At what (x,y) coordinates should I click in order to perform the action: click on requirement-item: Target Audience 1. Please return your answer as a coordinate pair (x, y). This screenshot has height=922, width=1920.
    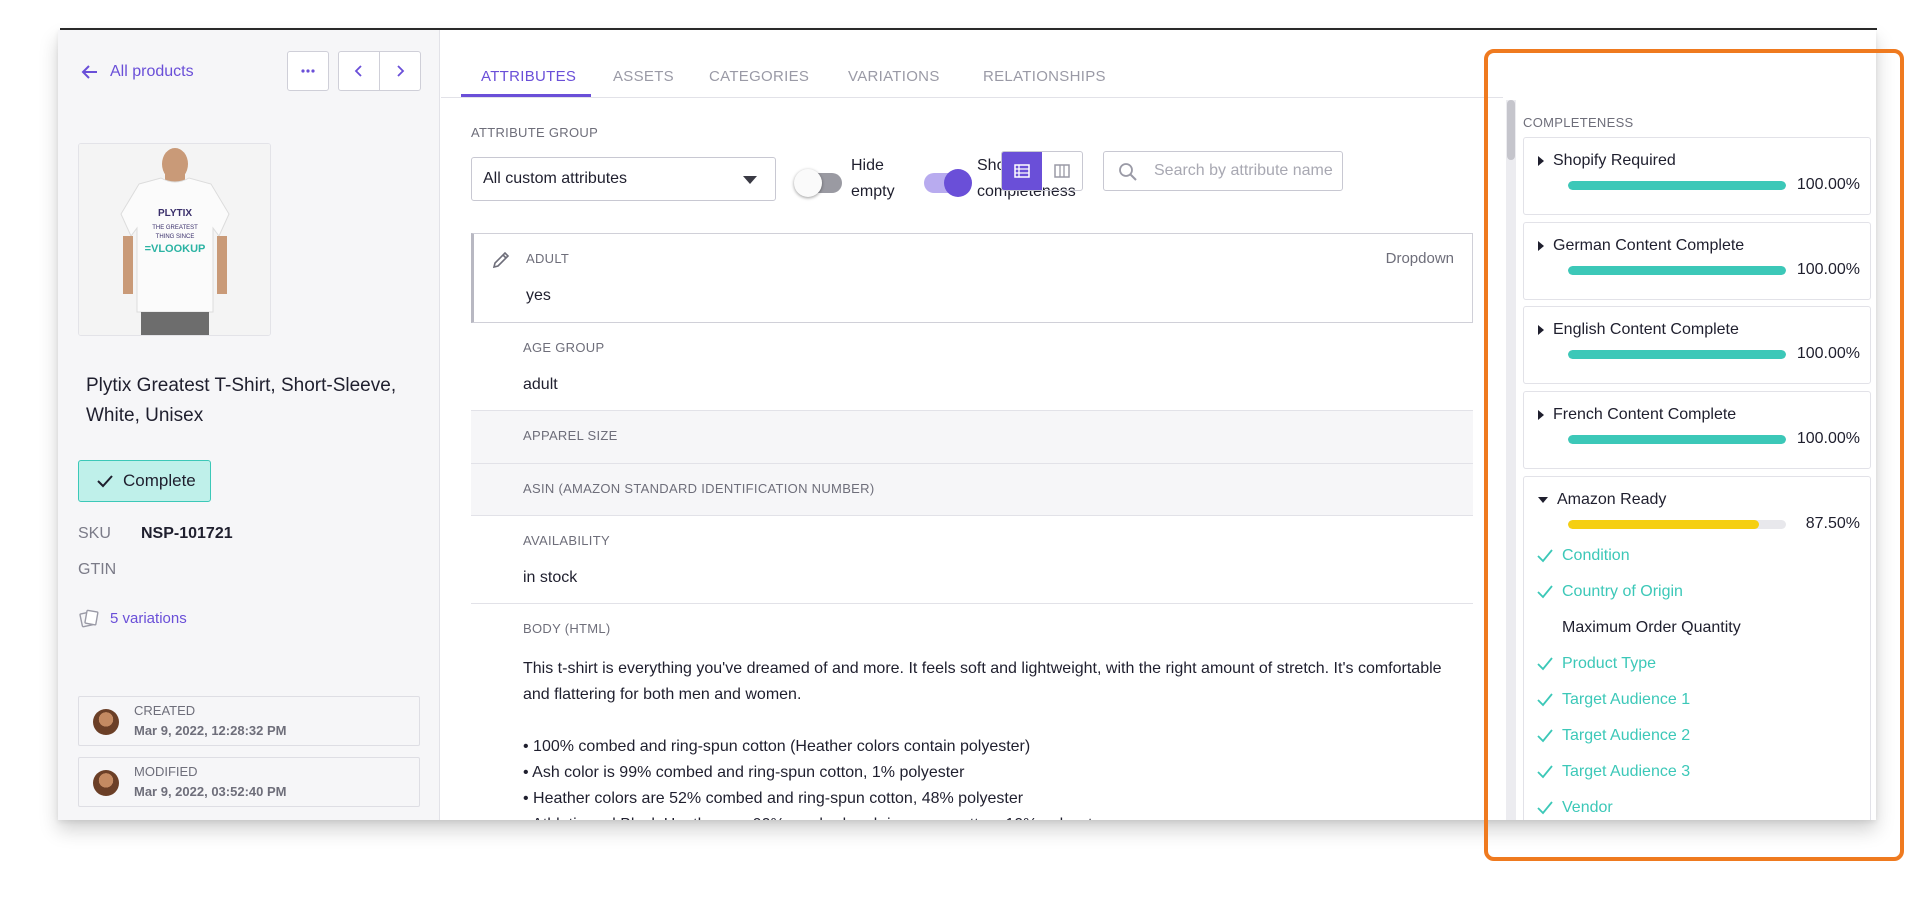
    Looking at the image, I should click on (1613, 700).